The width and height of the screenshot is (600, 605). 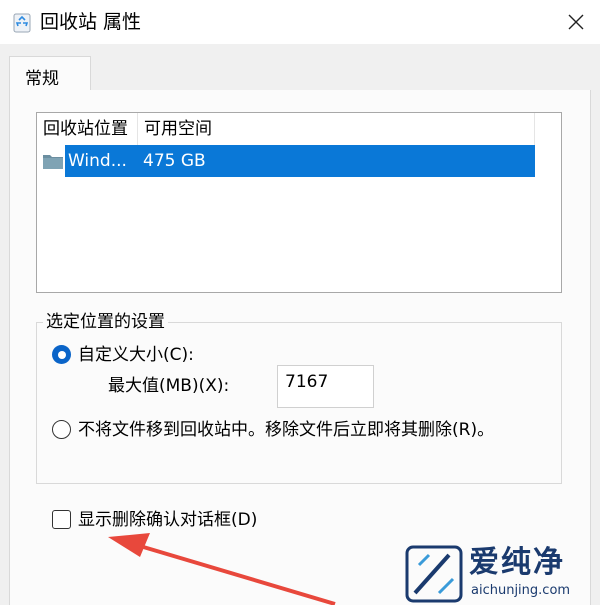 I want to click on max-size-input: 7167, so click(x=325, y=386).